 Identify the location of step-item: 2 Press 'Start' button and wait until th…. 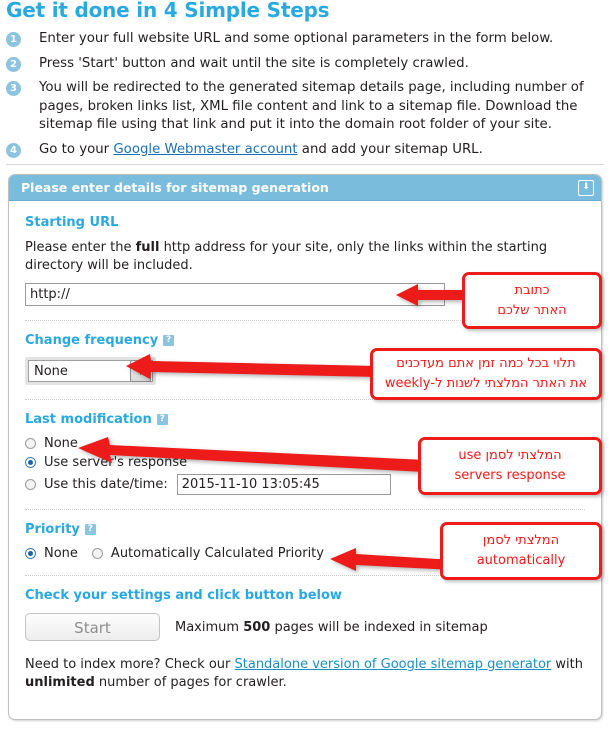
(306, 64).